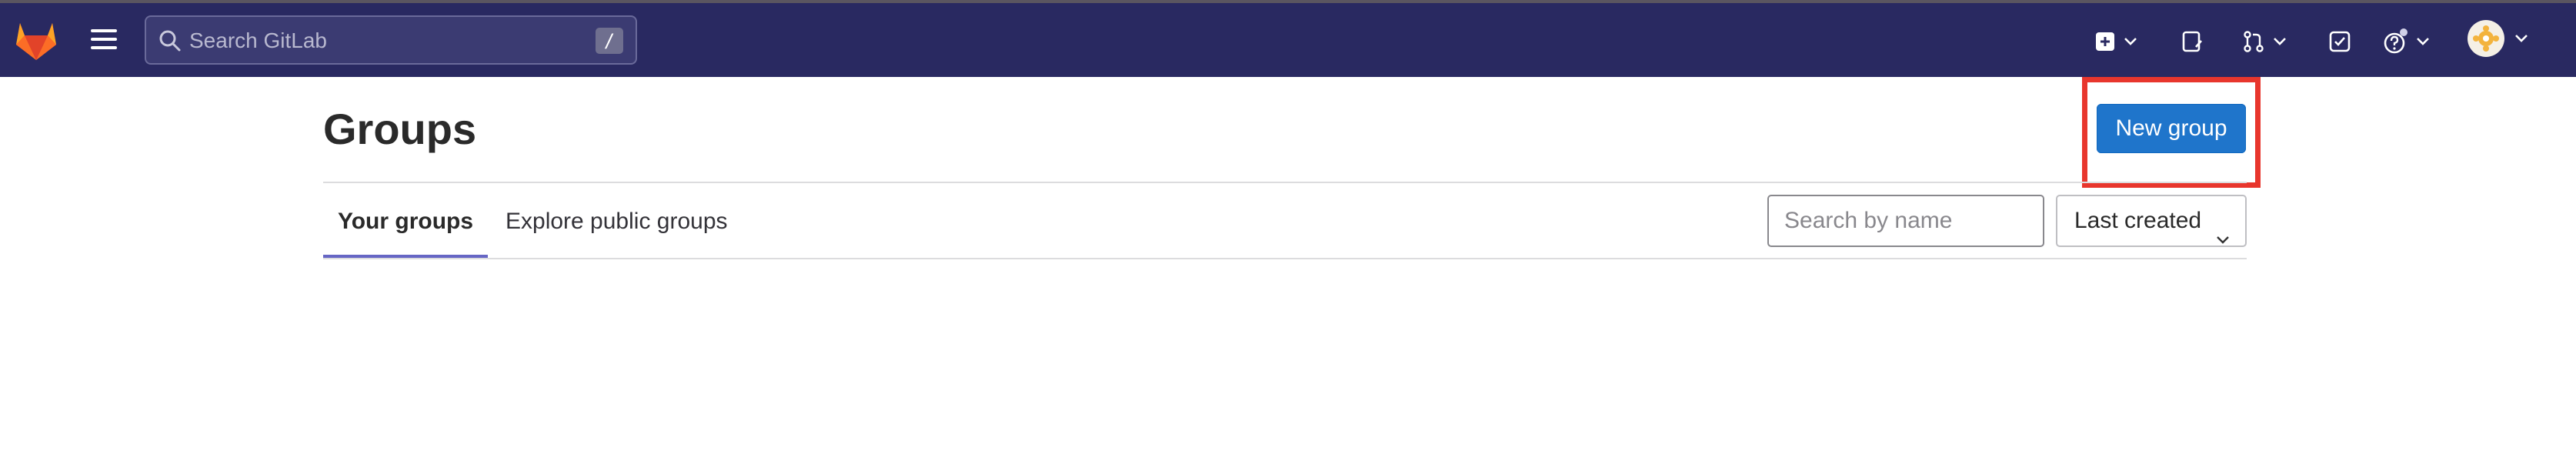  Describe the element at coordinates (1285, 182) in the screenshot. I see `header-divider` at that location.